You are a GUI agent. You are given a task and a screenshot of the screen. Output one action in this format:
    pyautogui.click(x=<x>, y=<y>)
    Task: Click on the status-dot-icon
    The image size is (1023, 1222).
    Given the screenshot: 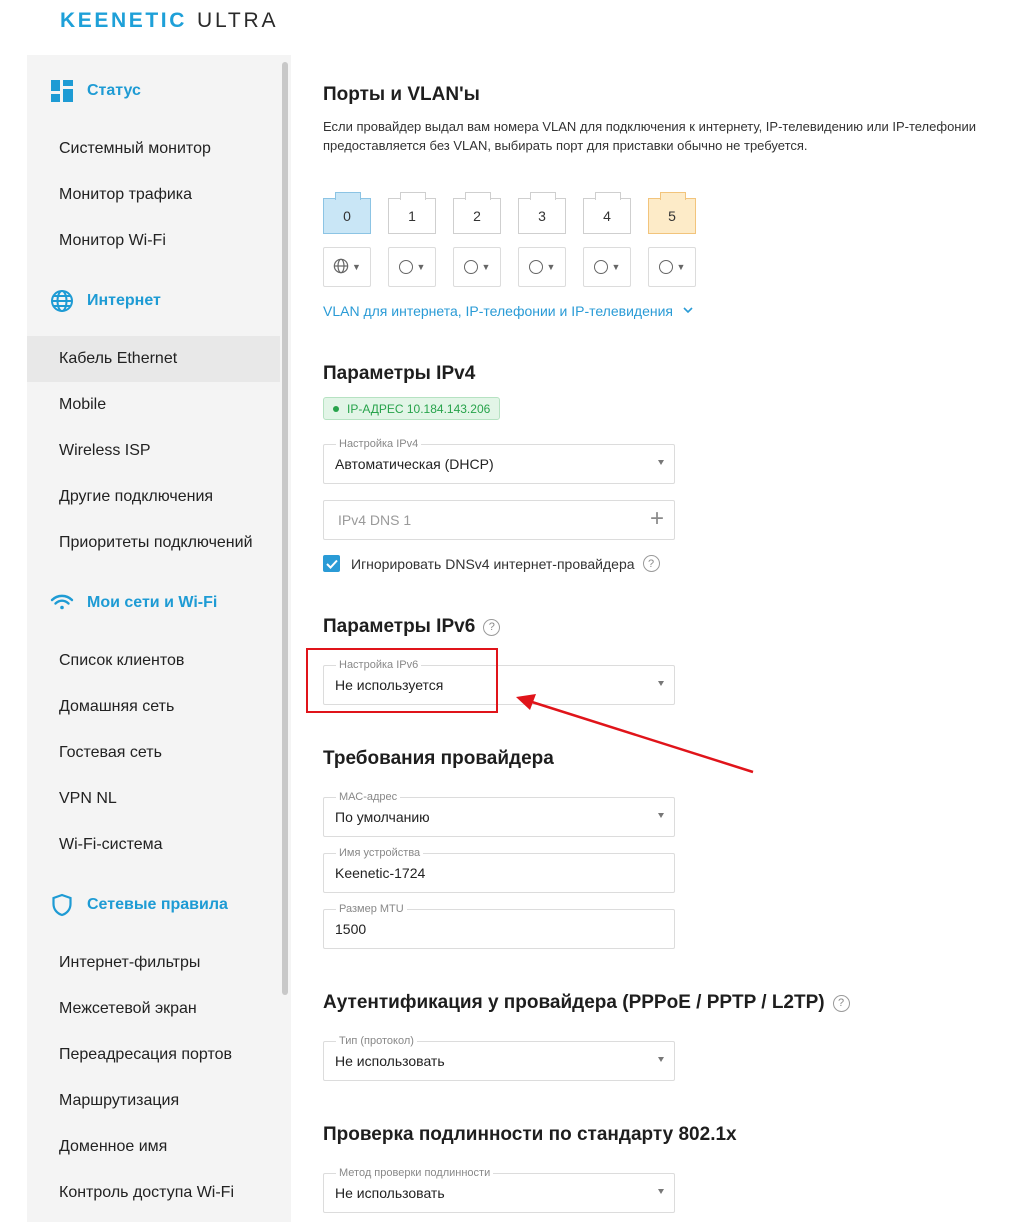 What is the action you would take?
    pyautogui.click(x=336, y=408)
    